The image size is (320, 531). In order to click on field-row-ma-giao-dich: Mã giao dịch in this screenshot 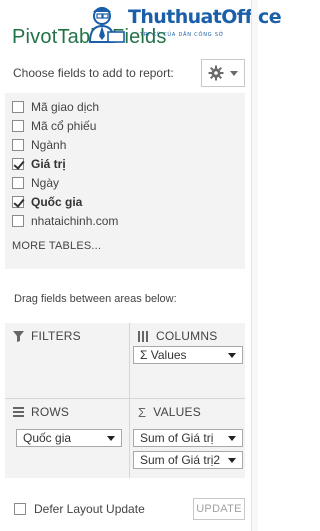, I will do `click(55, 107)`.